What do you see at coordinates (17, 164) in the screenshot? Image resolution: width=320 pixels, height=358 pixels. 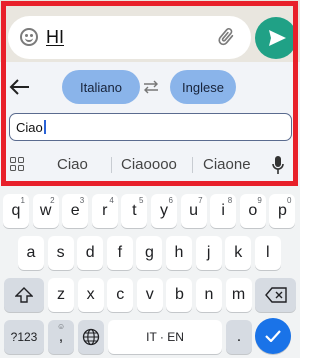 I see `apps-grid-icon` at bounding box center [17, 164].